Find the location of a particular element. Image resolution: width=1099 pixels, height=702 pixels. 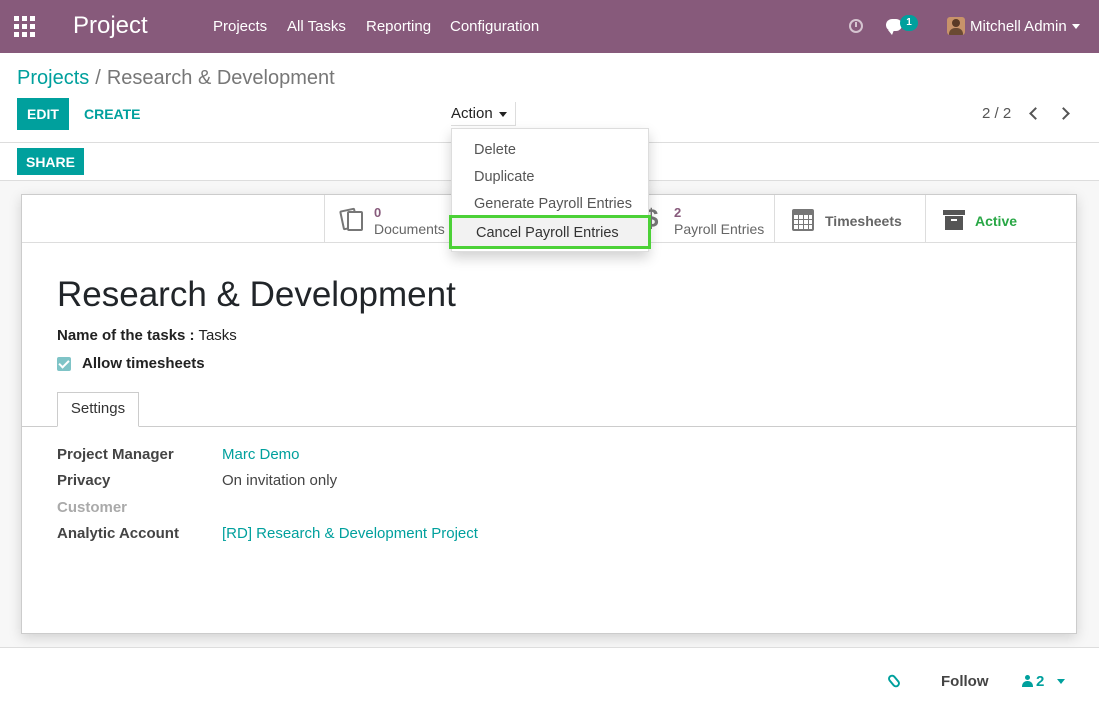

action-caret-icon is located at coordinates (502, 114).